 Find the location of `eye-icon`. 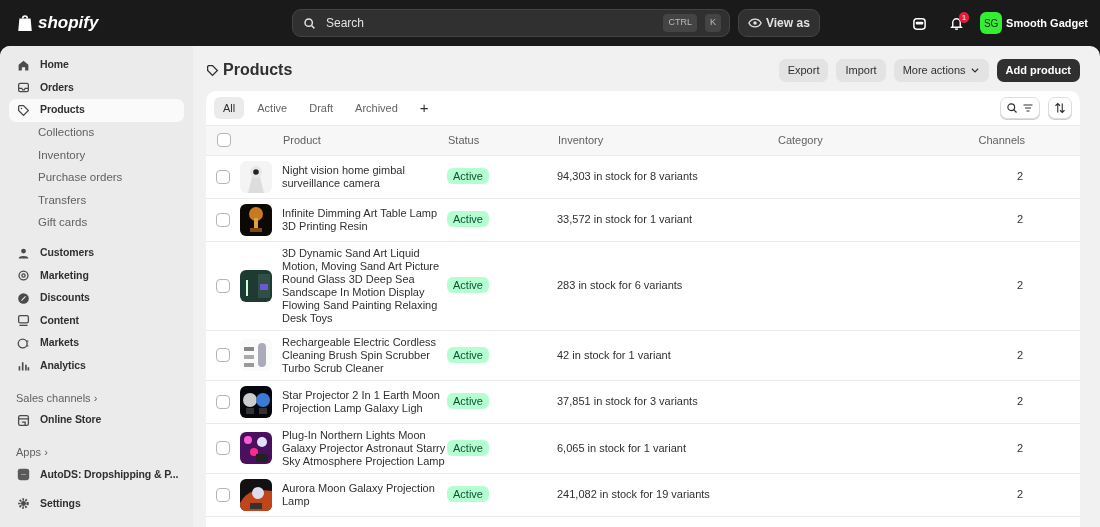

eye-icon is located at coordinates (755, 23).